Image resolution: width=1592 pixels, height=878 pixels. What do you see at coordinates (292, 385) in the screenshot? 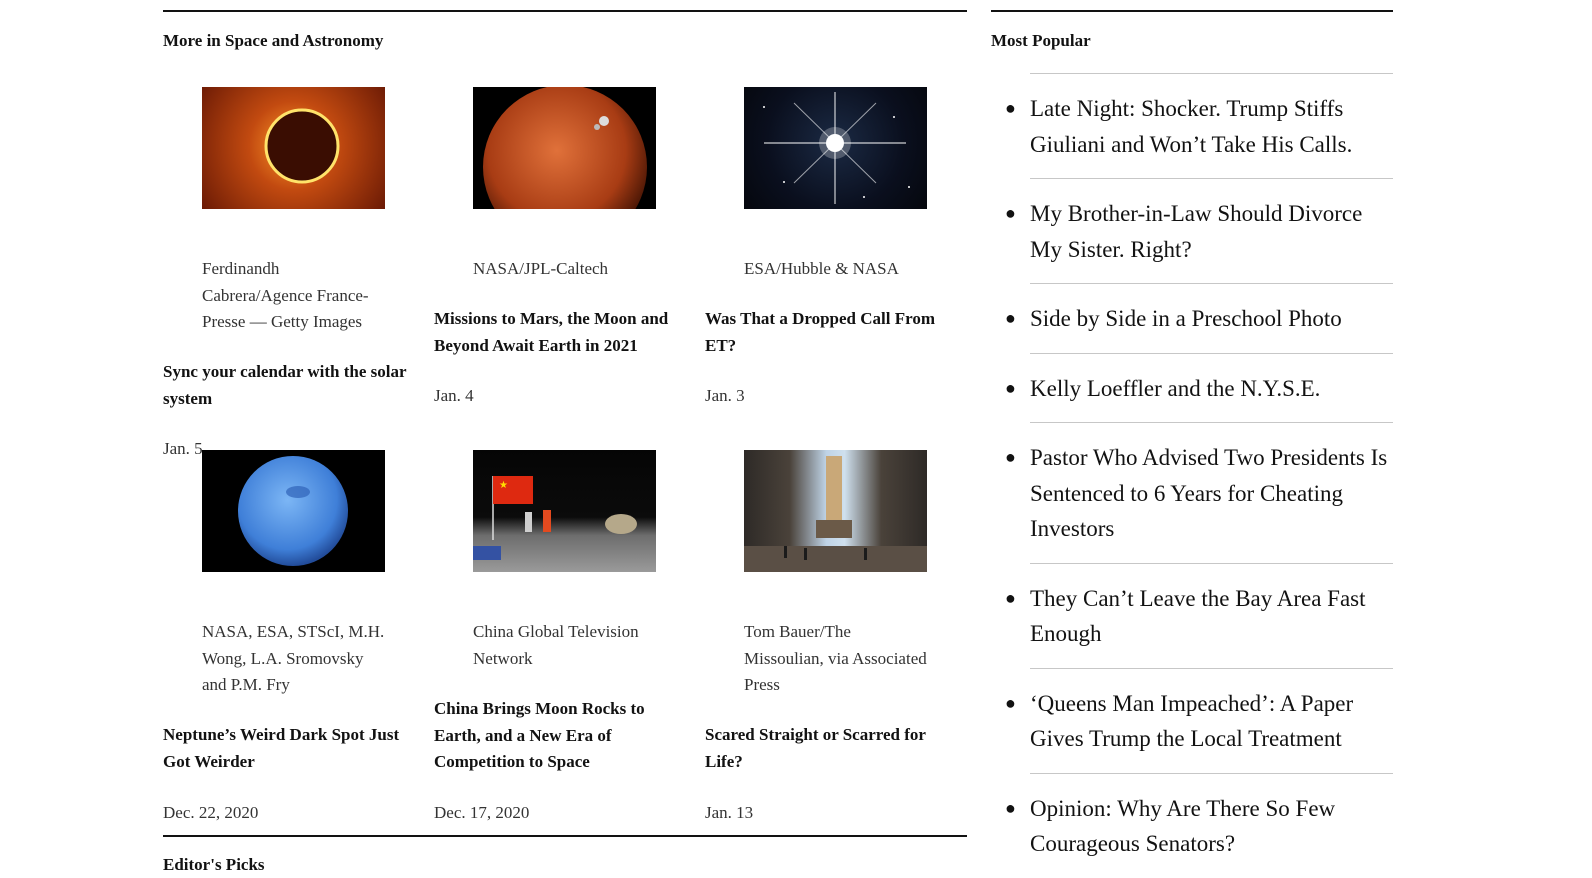
I see `story-headline: Sync your calendar with the solar system` at bounding box center [292, 385].